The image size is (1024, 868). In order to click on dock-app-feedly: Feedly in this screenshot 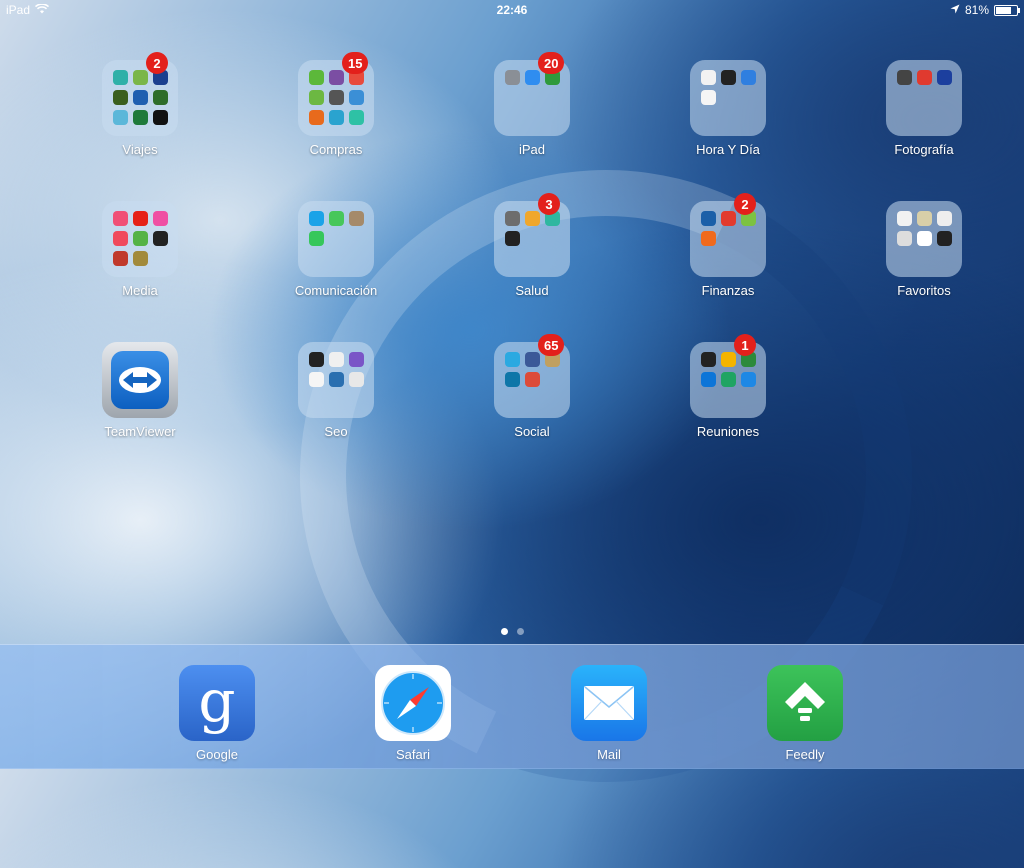, I will do `click(805, 713)`.